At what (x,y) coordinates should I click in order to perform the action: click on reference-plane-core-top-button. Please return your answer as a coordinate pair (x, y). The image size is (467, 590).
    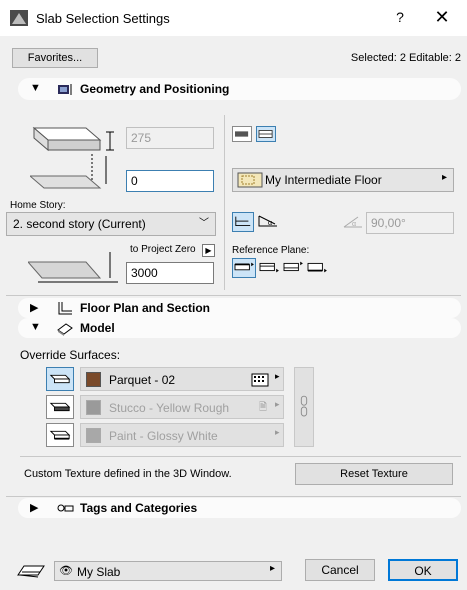
    Looking at the image, I should click on (270, 268).